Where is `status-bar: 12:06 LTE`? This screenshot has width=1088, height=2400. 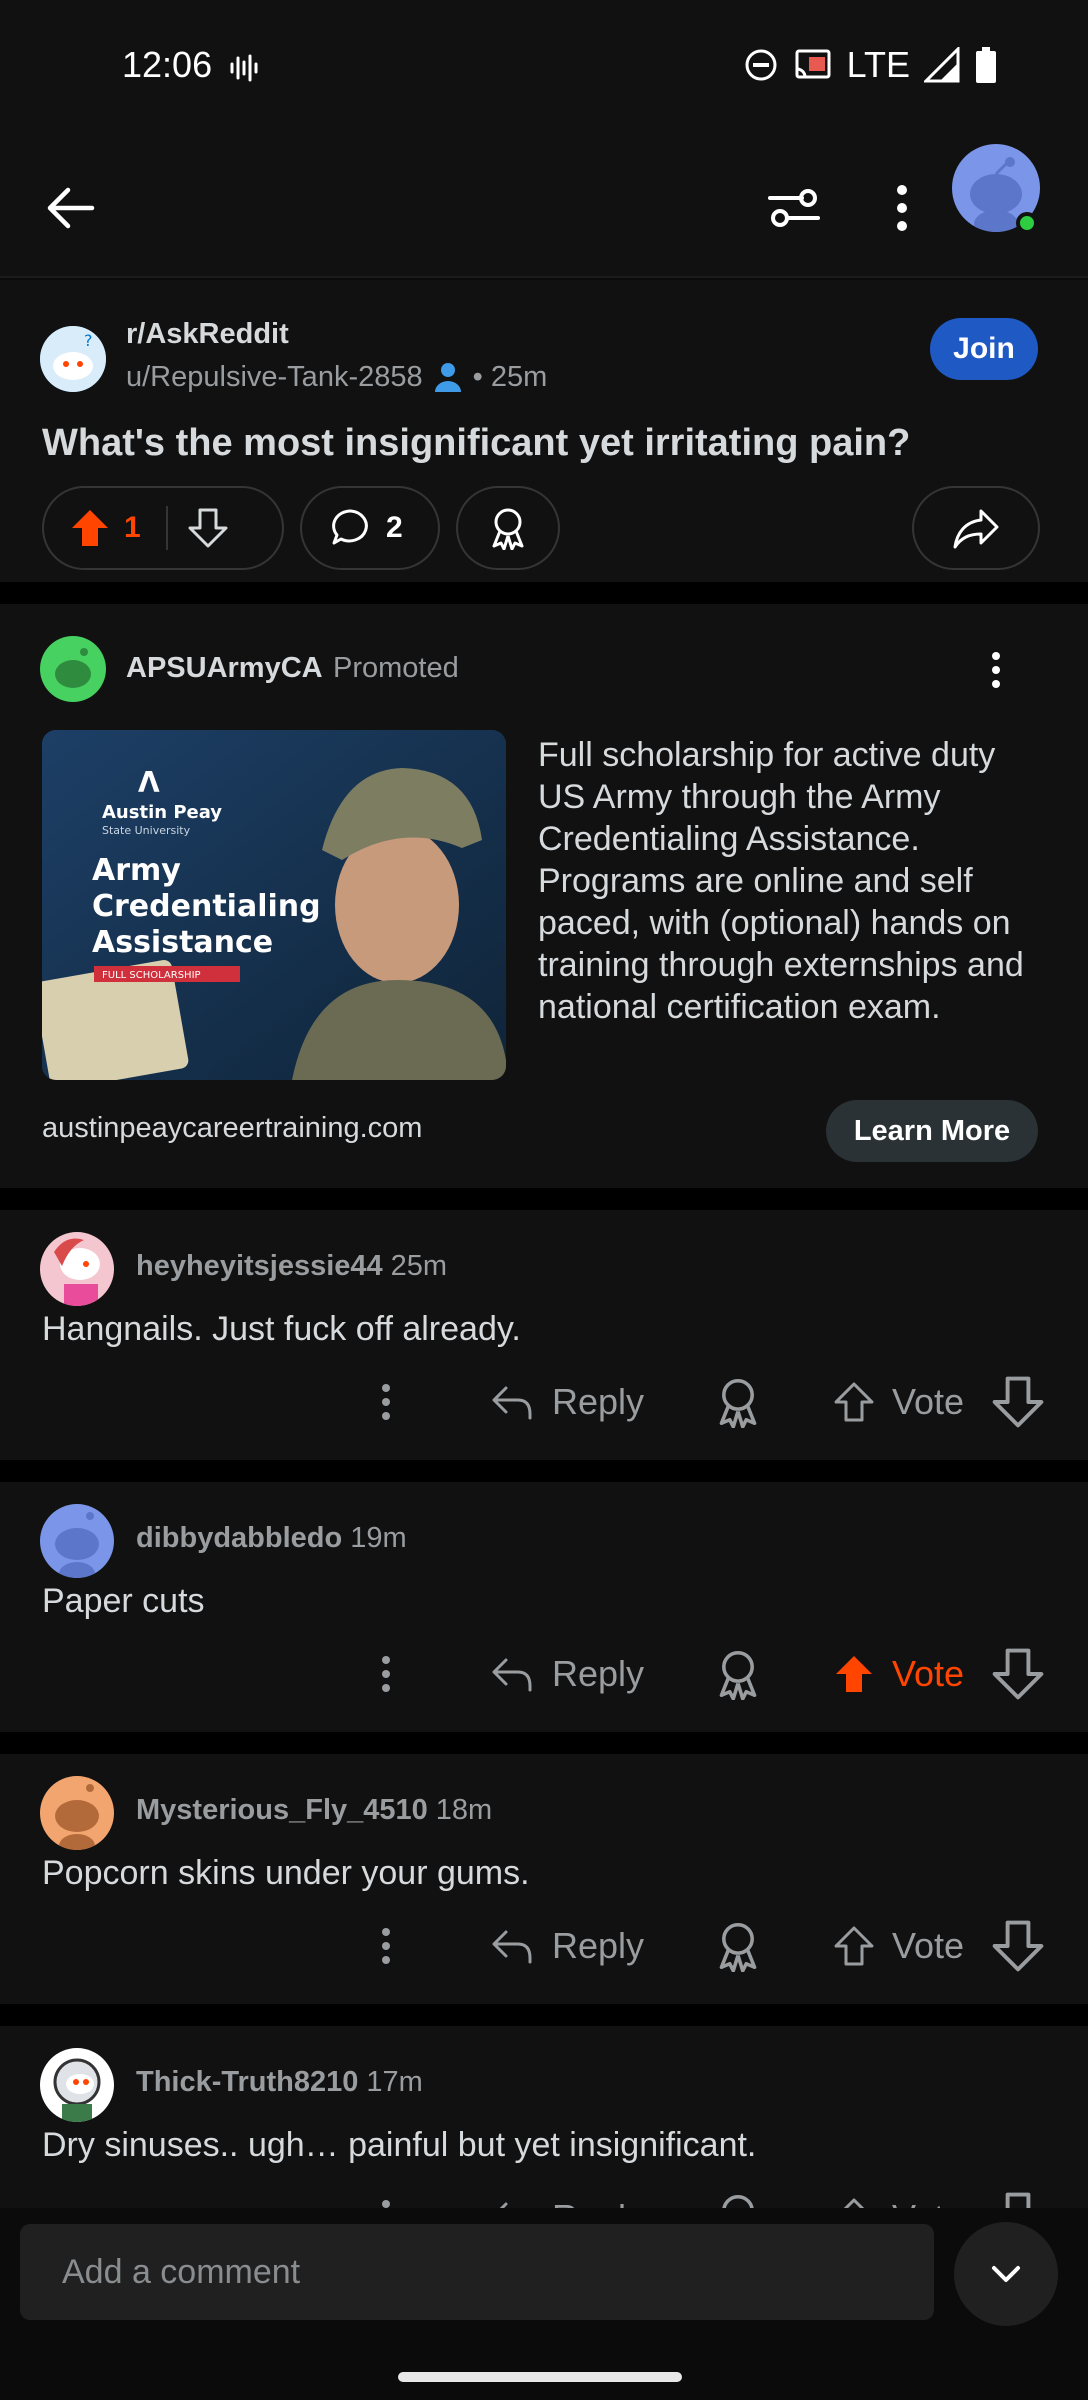
status-bar: 12:06 LTE is located at coordinates (544, 68).